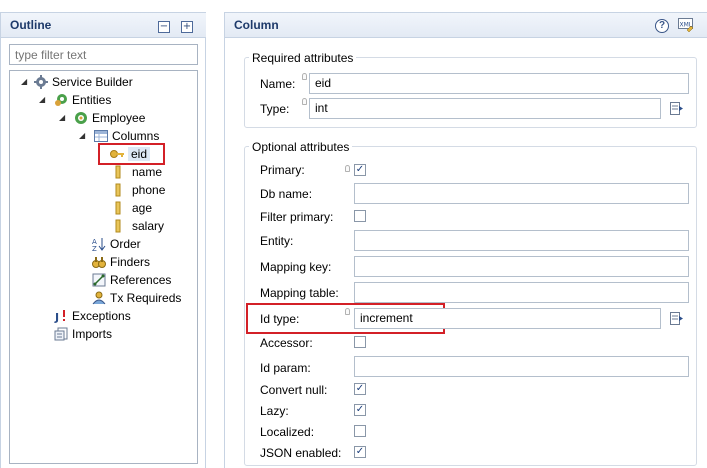  I want to click on expand-all-icon: +, so click(187, 27).